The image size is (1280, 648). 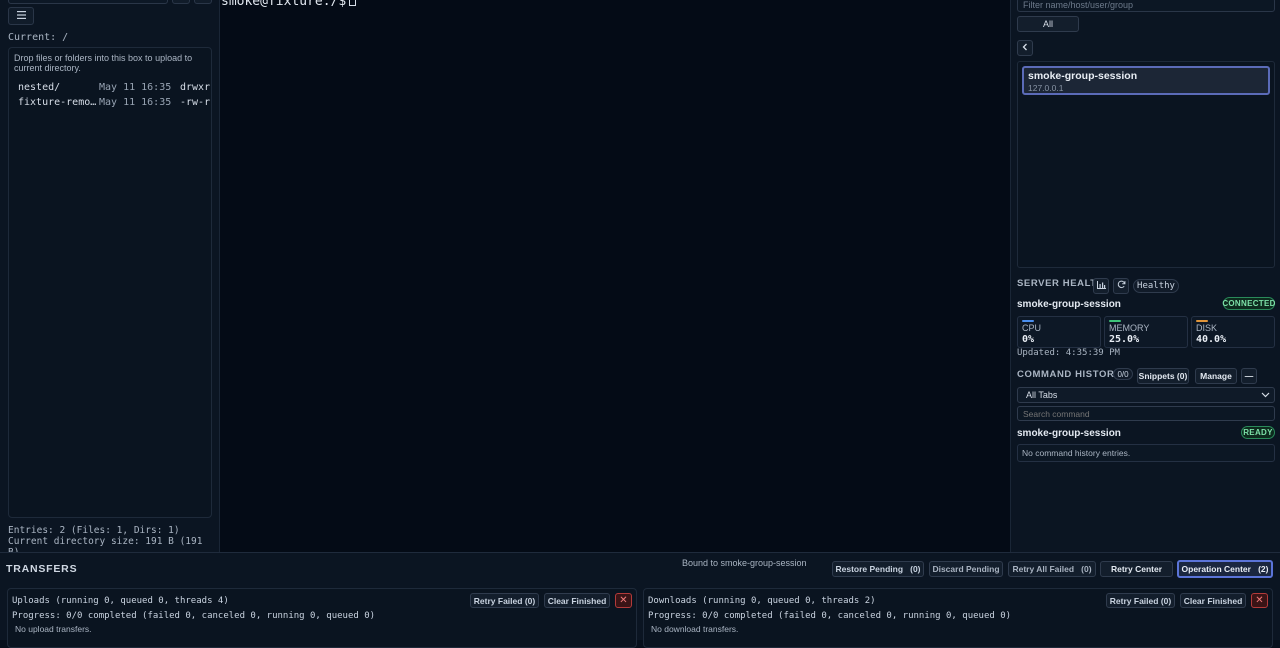 What do you see at coordinates (1124, 339) in the screenshot?
I see `metric-value: 25.0%` at bounding box center [1124, 339].